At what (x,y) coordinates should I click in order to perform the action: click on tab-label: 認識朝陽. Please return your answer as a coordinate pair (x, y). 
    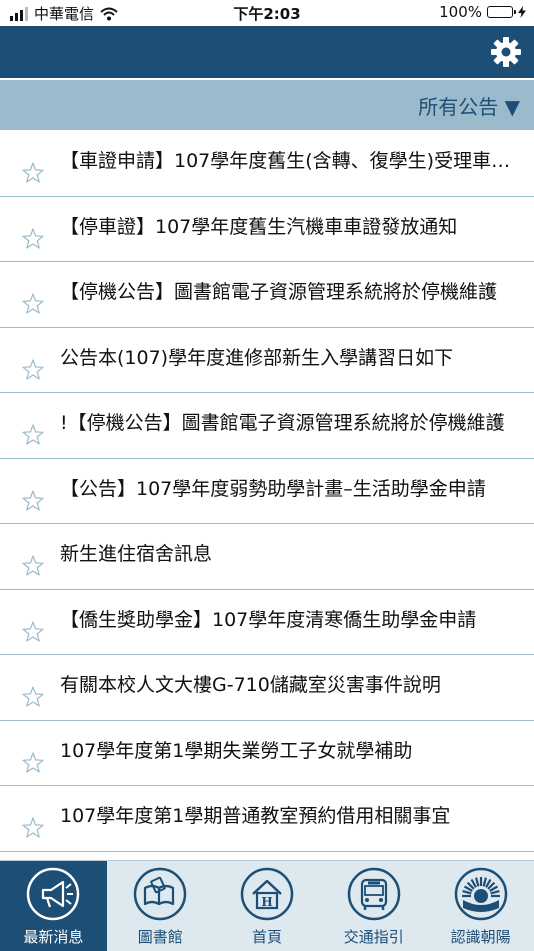
    Looking at the image, I should click on (480, 937).